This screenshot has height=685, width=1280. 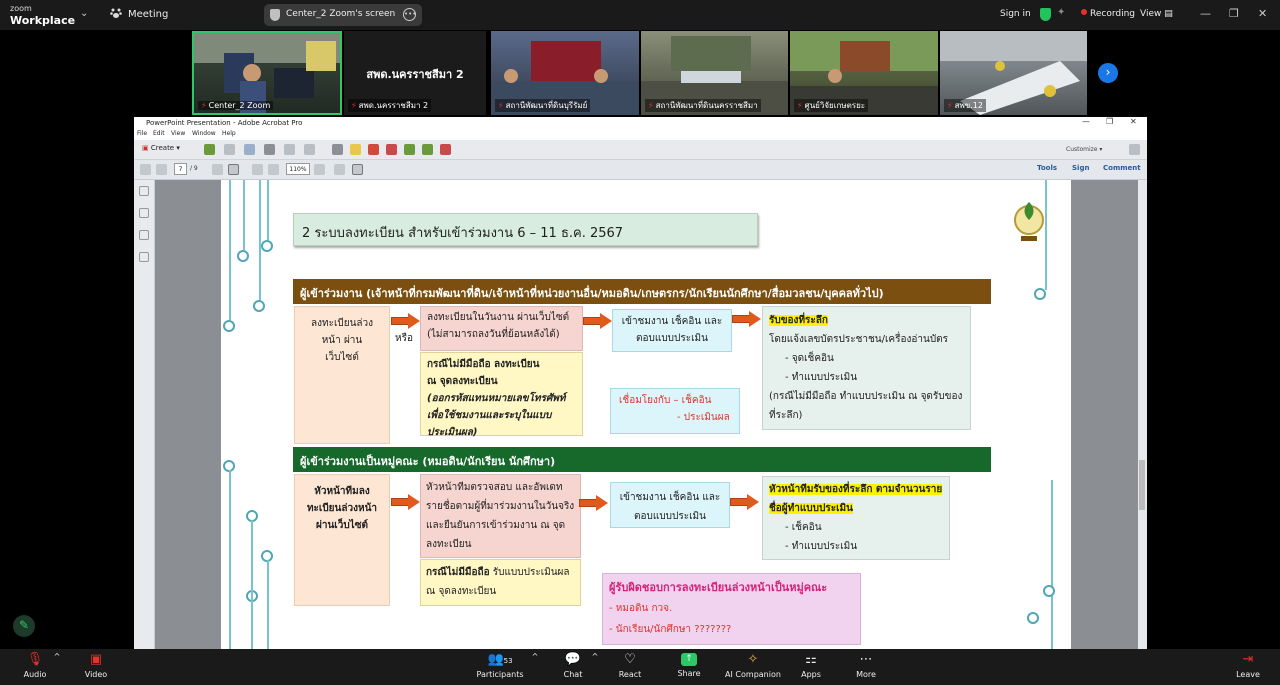 I want to click on more-icon: •••, so click(x=409, y=14).